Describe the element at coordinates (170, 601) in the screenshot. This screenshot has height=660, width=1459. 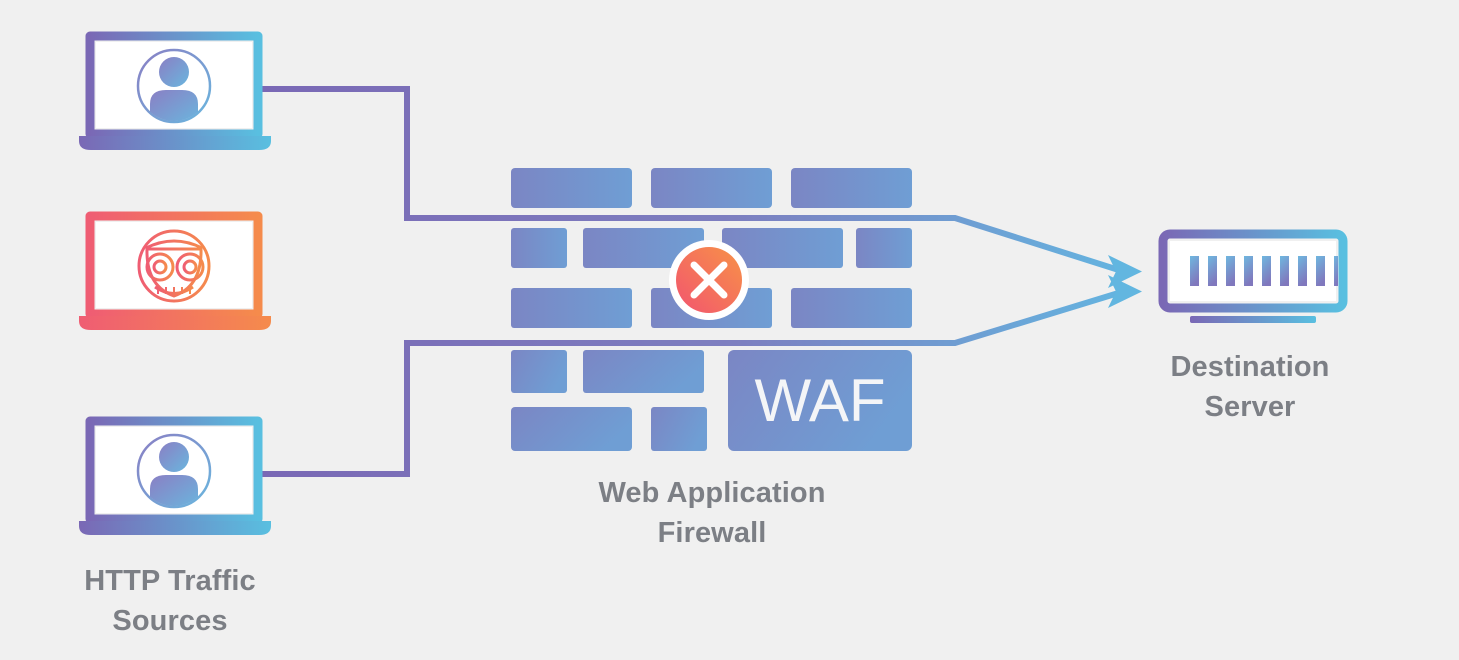
I see `label-http-traffic-sources: HTTP Traffic Sources` at that location.